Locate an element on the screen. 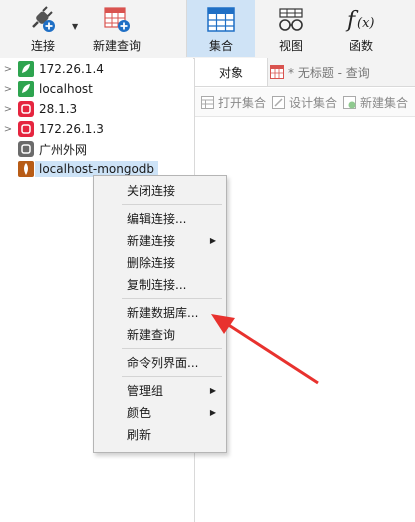 This screenshot has height=522, width=415. main-toolbar: 连接 ▼ 新建查询 集合 视图 f (x) 函数 is located at coordinates (207, 29).